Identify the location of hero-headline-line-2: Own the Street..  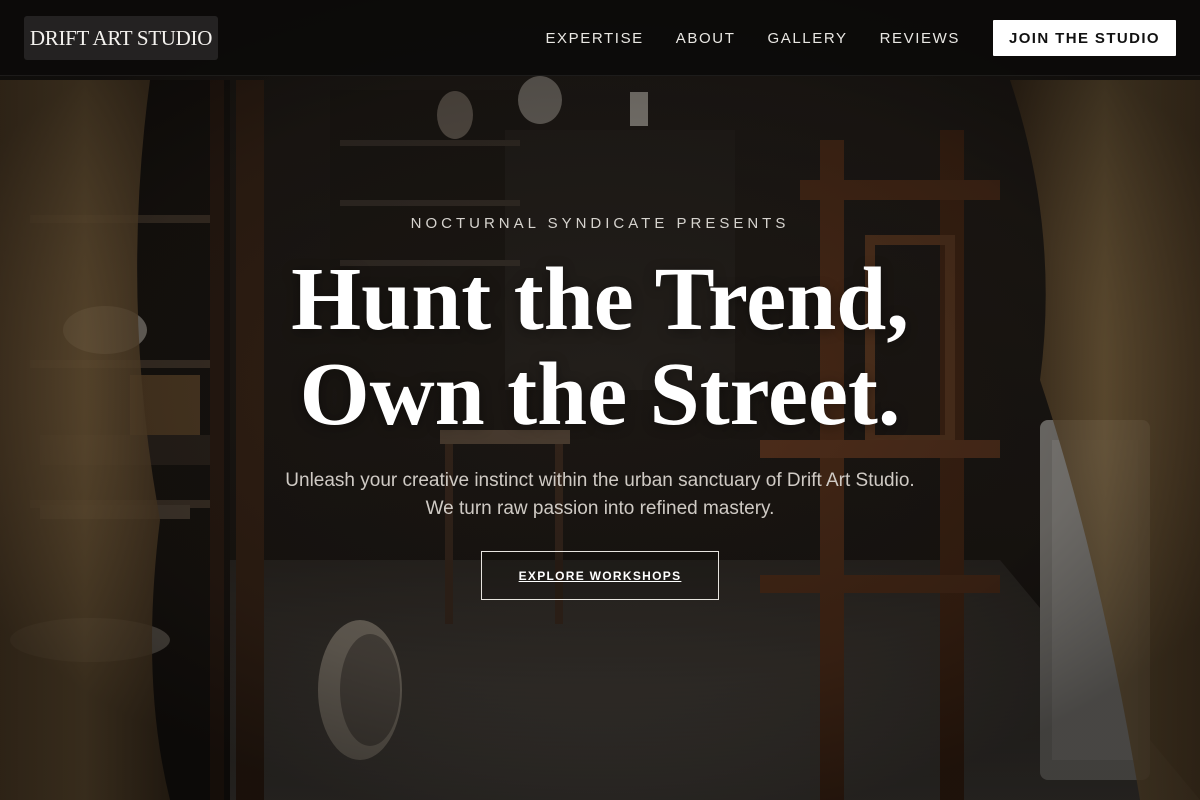
(600, 394).